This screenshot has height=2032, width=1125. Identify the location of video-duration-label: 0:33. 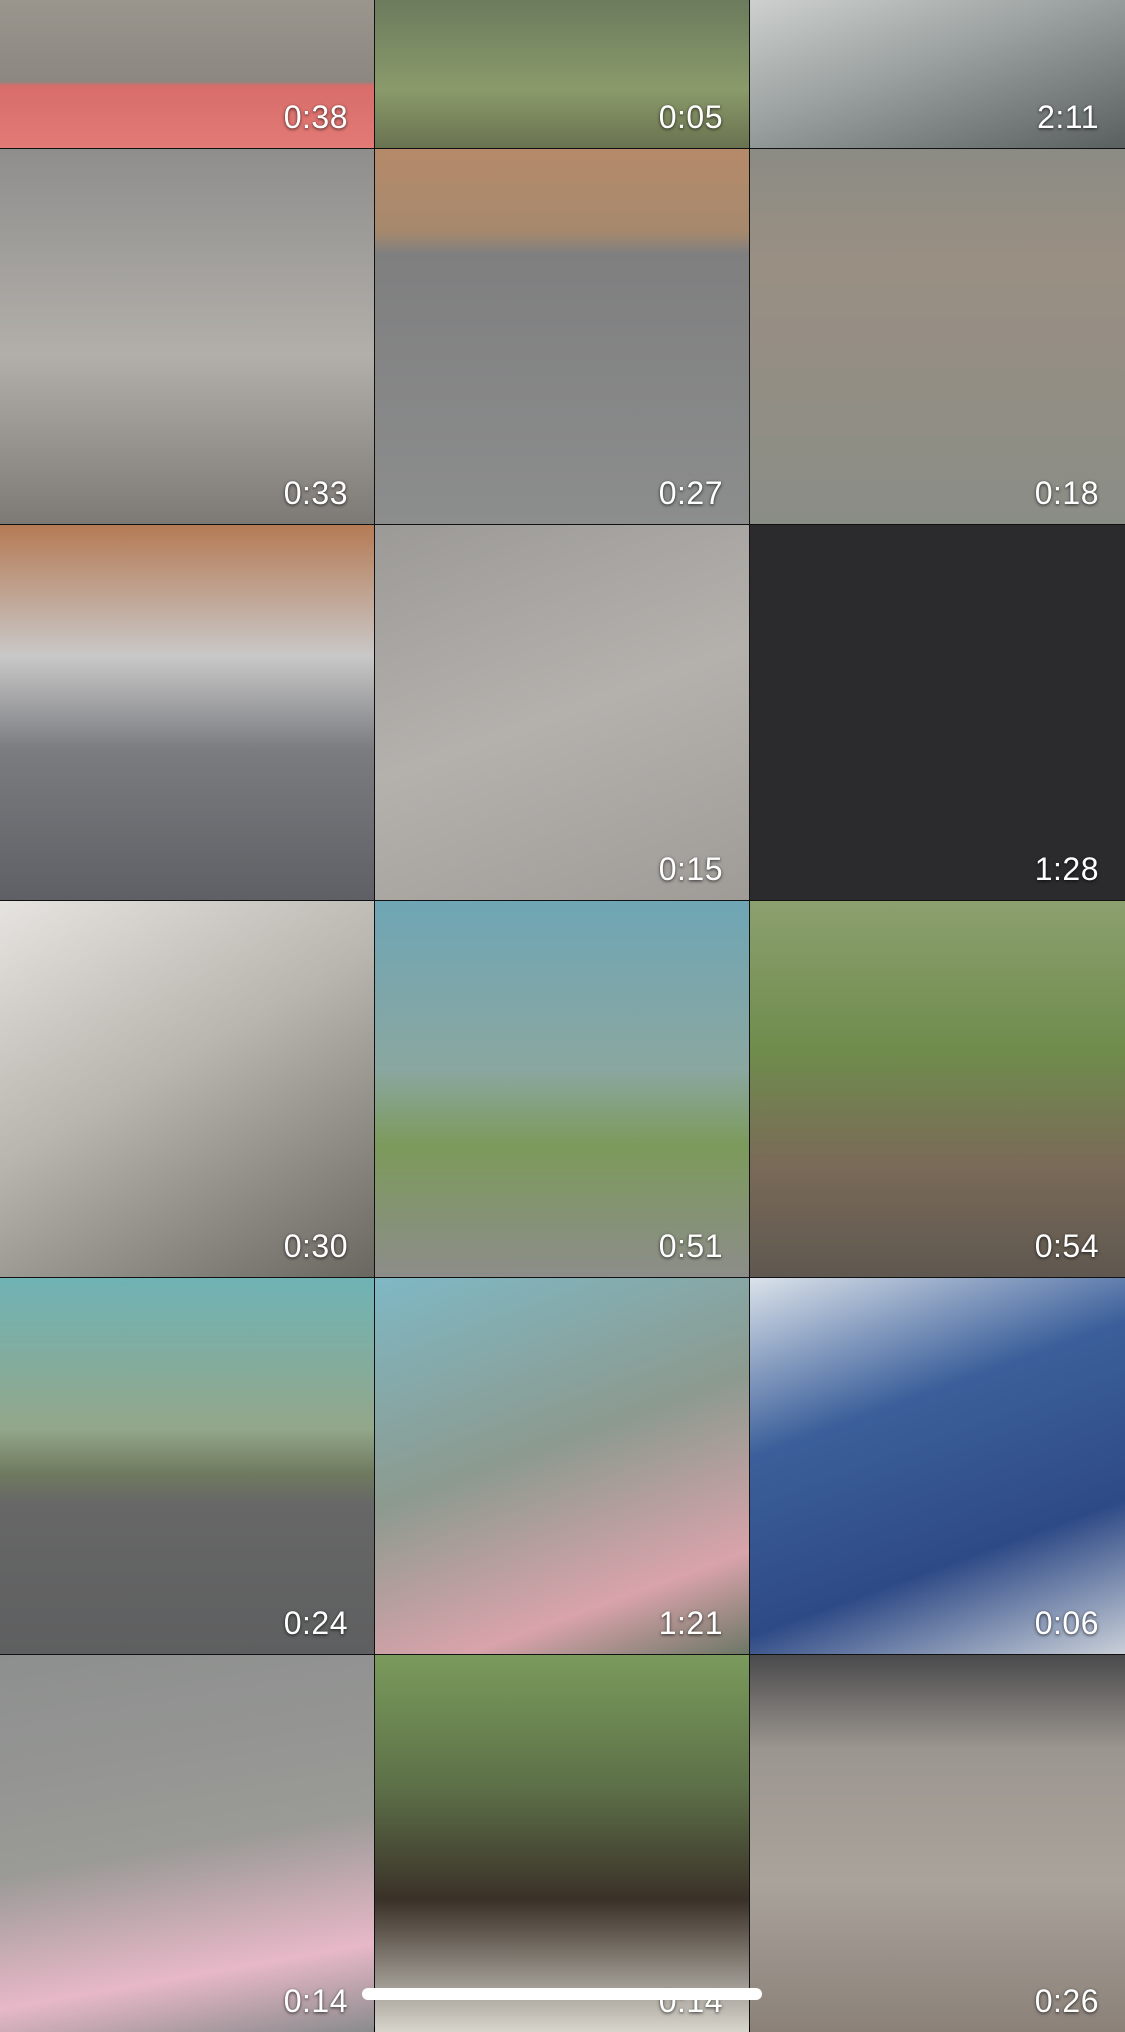
(315, 493).